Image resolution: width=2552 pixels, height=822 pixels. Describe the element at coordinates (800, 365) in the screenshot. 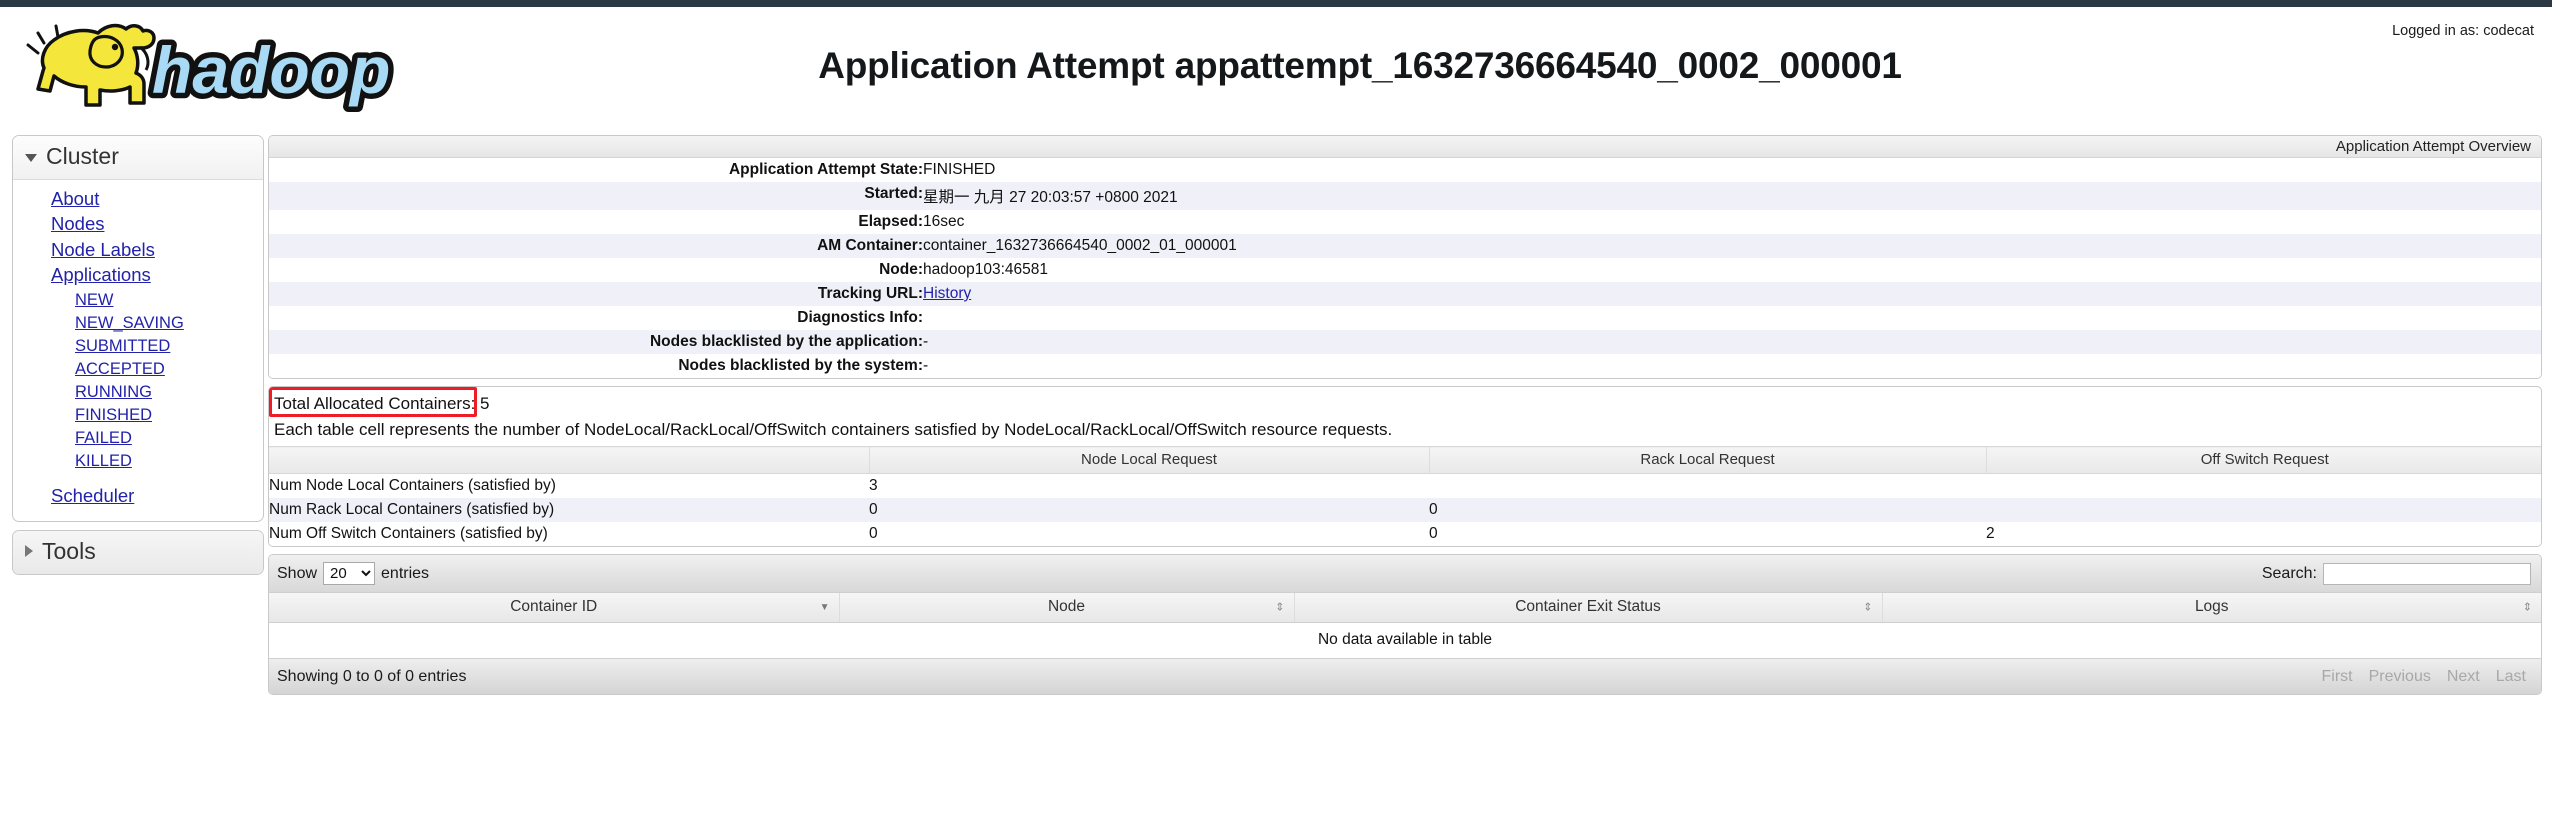

I see `overview-key: Nodes blacklisted by the system:` at that location.